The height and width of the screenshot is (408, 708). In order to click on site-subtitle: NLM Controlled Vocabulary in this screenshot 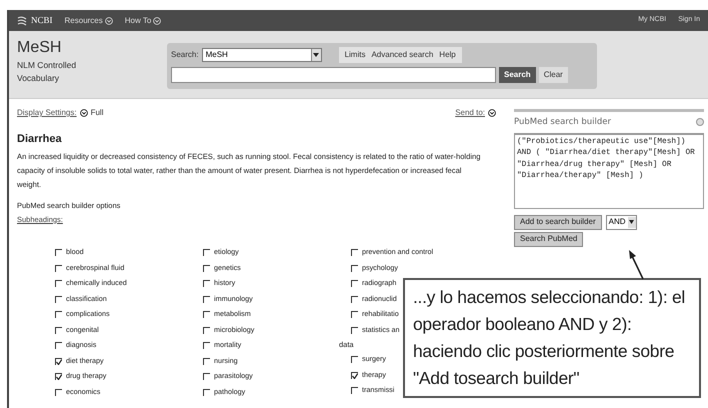, I will do `click(47, 72)`.